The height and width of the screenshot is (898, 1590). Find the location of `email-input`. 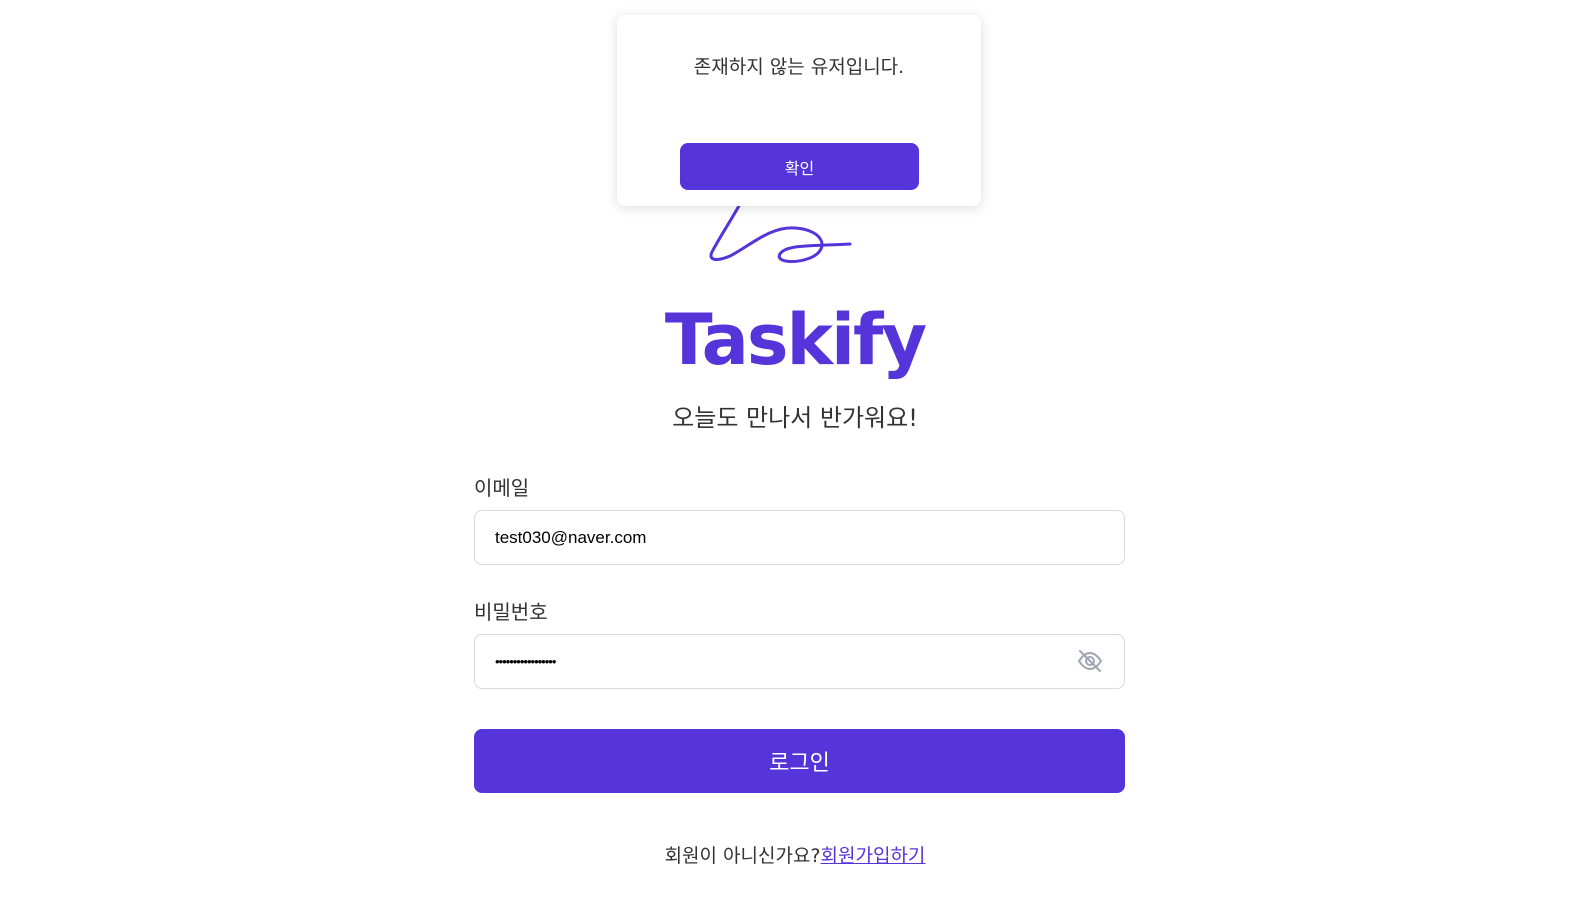

email-input is located at coordinates (799, 537).